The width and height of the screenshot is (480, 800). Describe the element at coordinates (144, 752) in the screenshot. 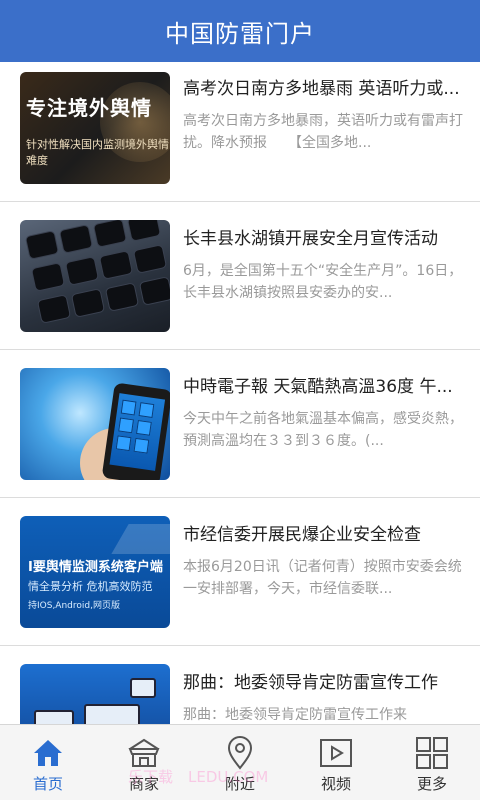

I see `store-icon` at that location.